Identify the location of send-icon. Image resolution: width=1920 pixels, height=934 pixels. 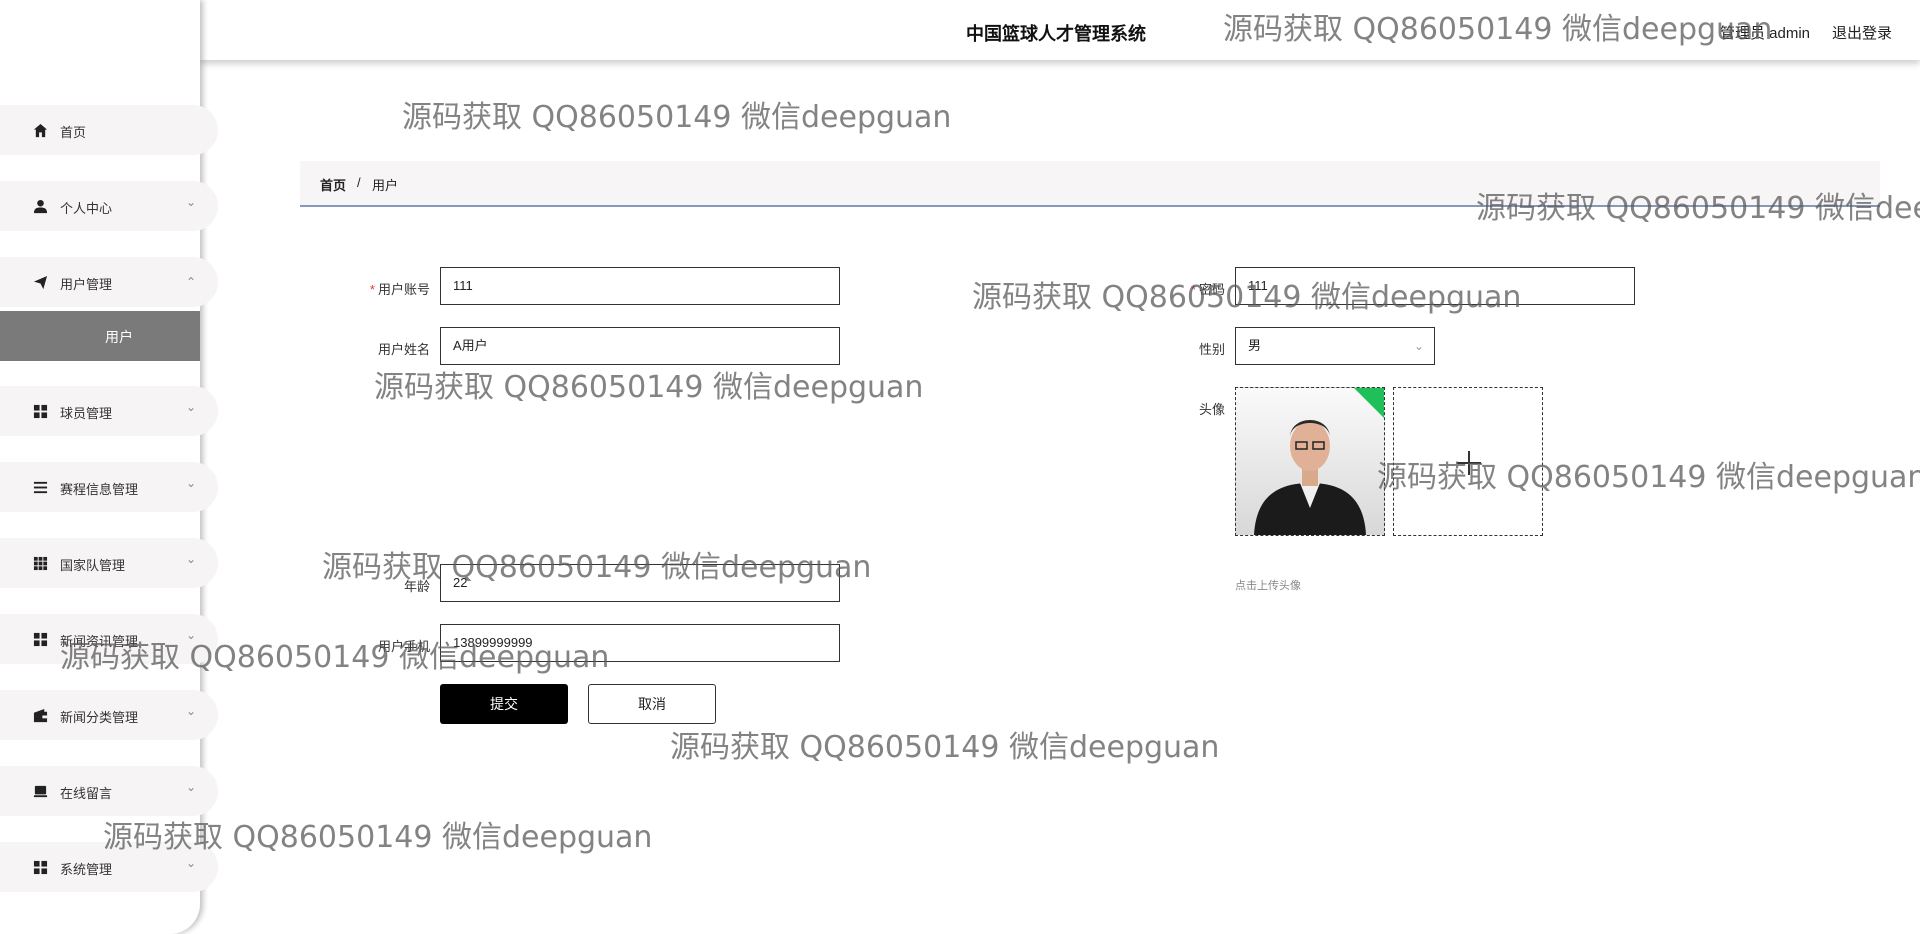
(40, 282).